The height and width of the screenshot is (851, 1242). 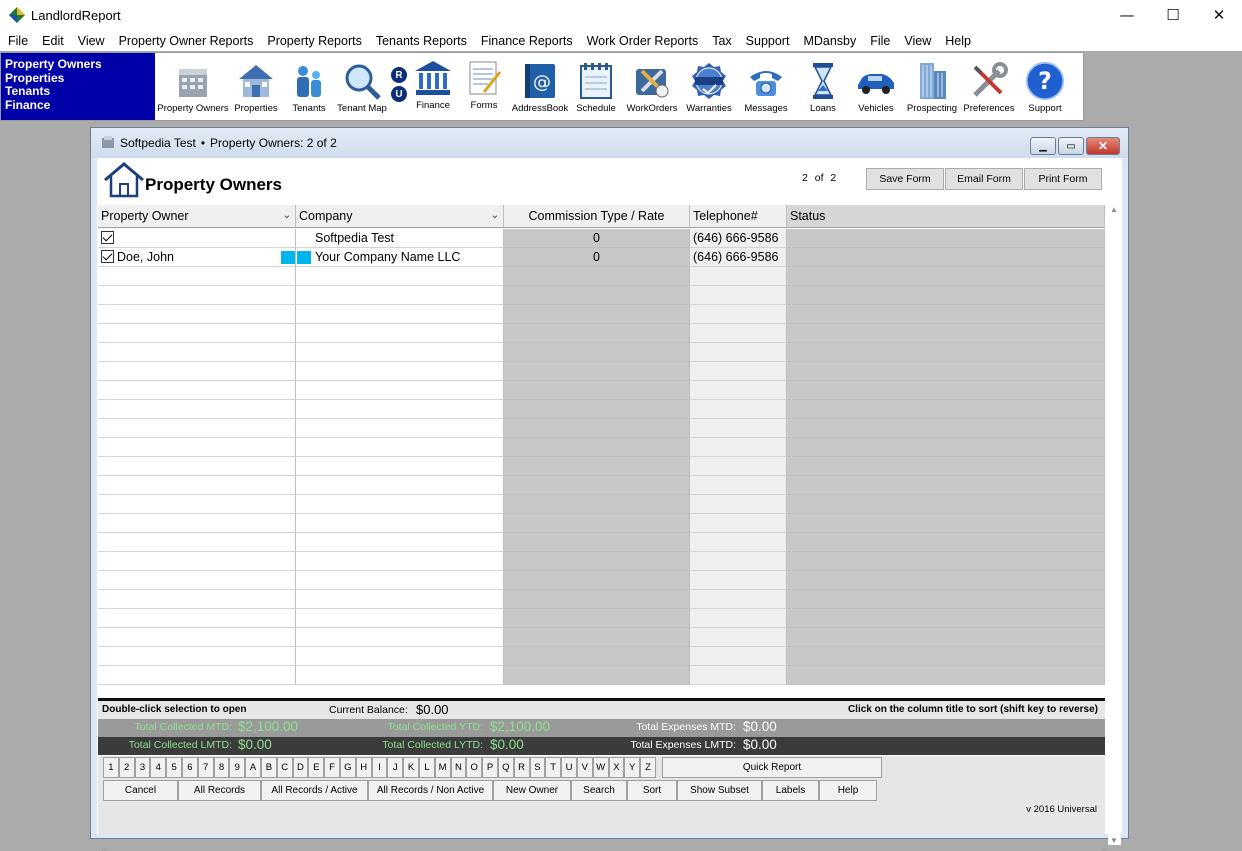 What do you see at coordinates (253, 767) in the screenshot?
I see `letter-filter-a: A` at bounding box center [253, 767].